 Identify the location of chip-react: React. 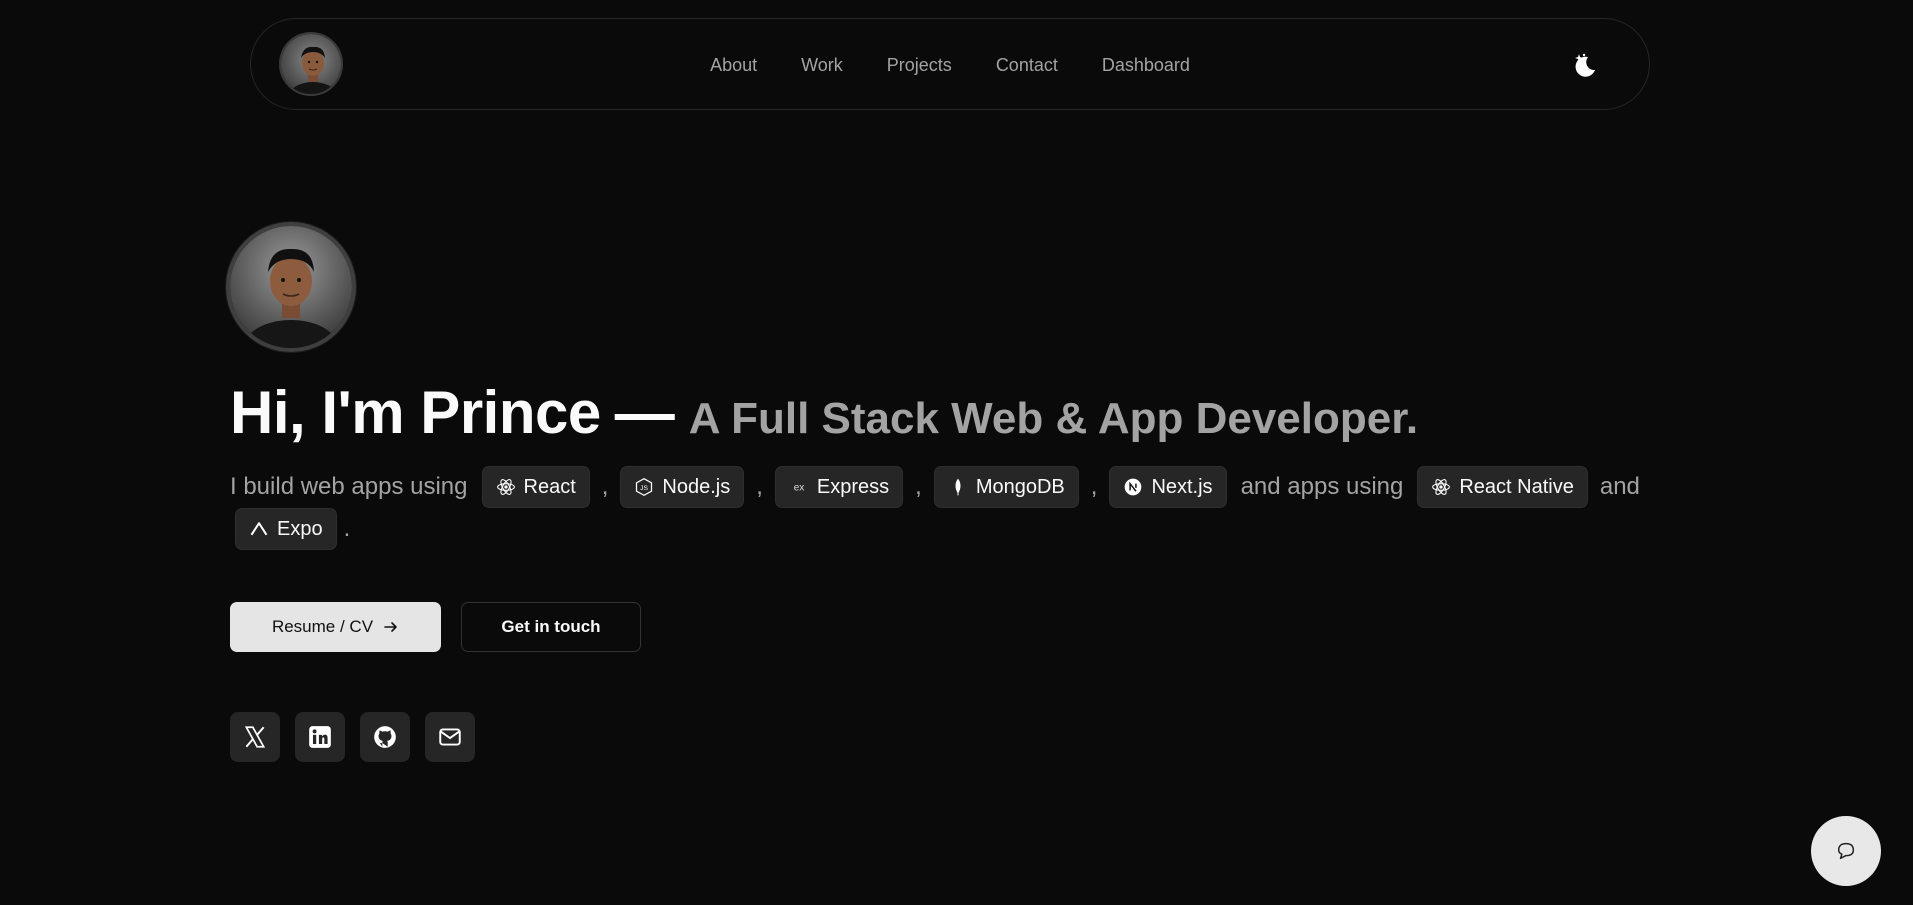
(535, 487).